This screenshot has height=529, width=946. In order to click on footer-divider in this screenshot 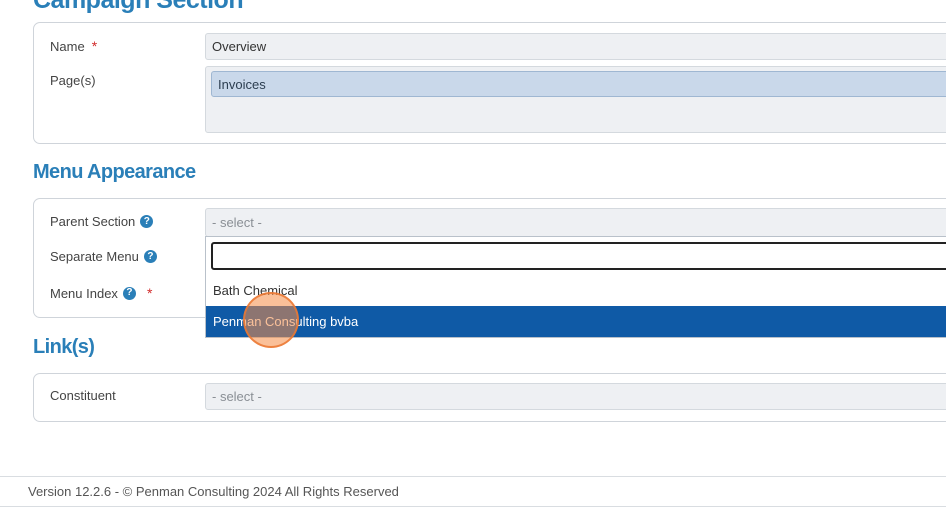, I will do `click(473, 476)`.